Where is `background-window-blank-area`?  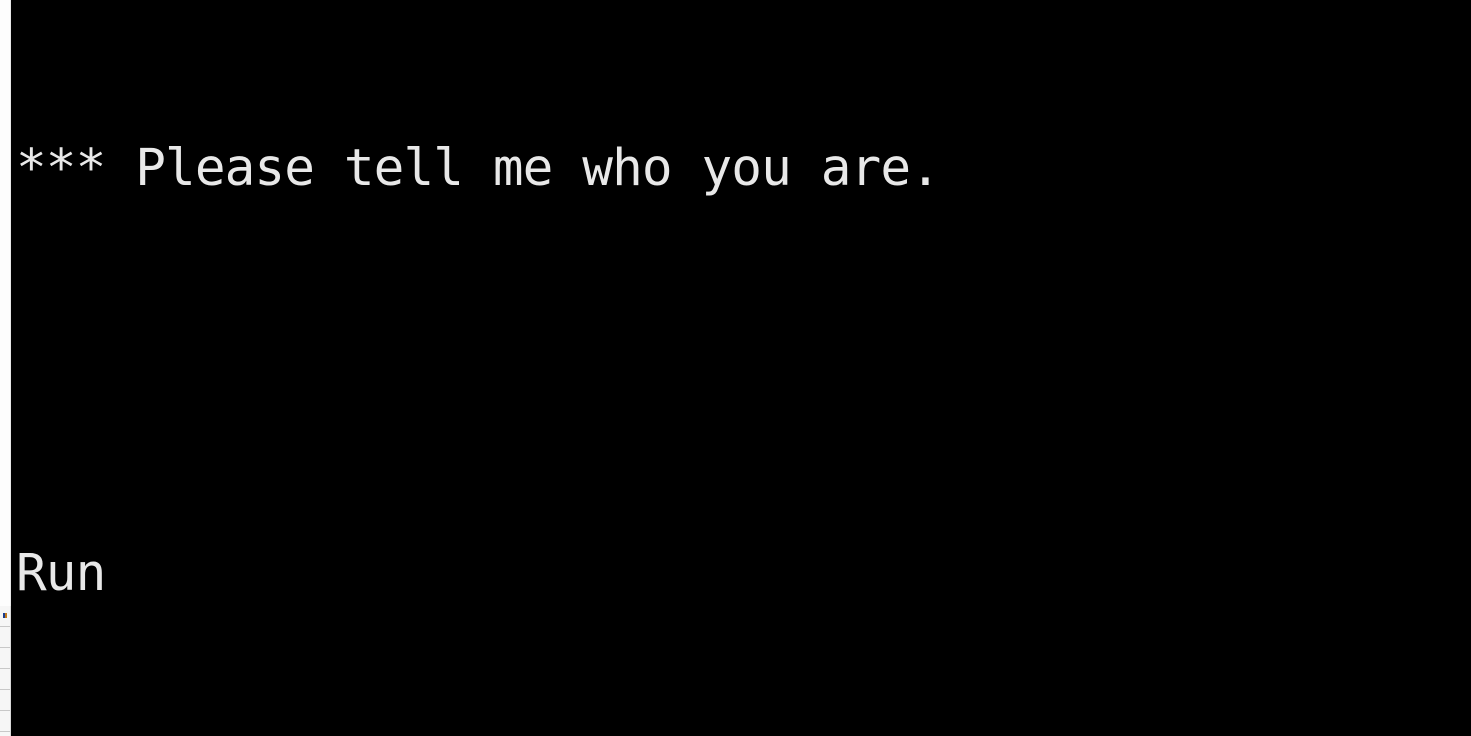
background-window-blank-area is located at coordinates (5, 303).